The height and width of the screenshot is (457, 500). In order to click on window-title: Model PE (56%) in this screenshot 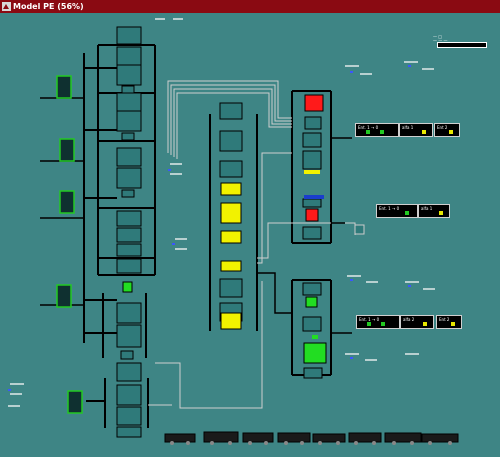, I will do `click(48, 6)`.